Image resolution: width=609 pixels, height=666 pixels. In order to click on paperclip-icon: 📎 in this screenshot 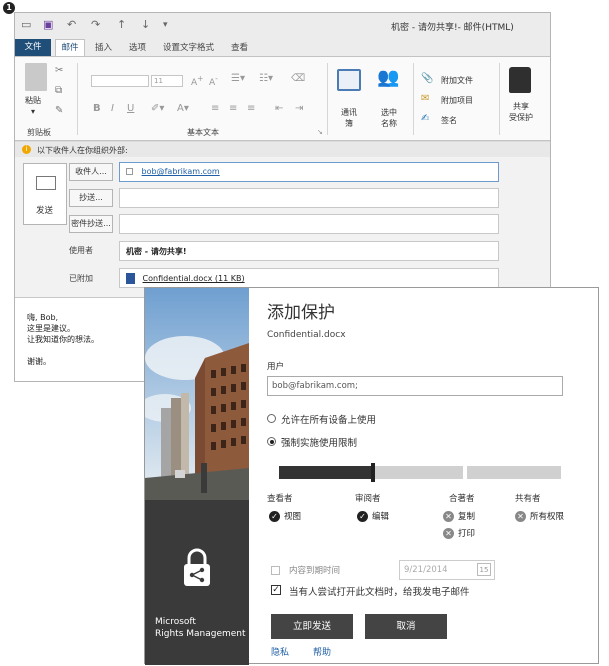, I will do `click(427, 78)`.